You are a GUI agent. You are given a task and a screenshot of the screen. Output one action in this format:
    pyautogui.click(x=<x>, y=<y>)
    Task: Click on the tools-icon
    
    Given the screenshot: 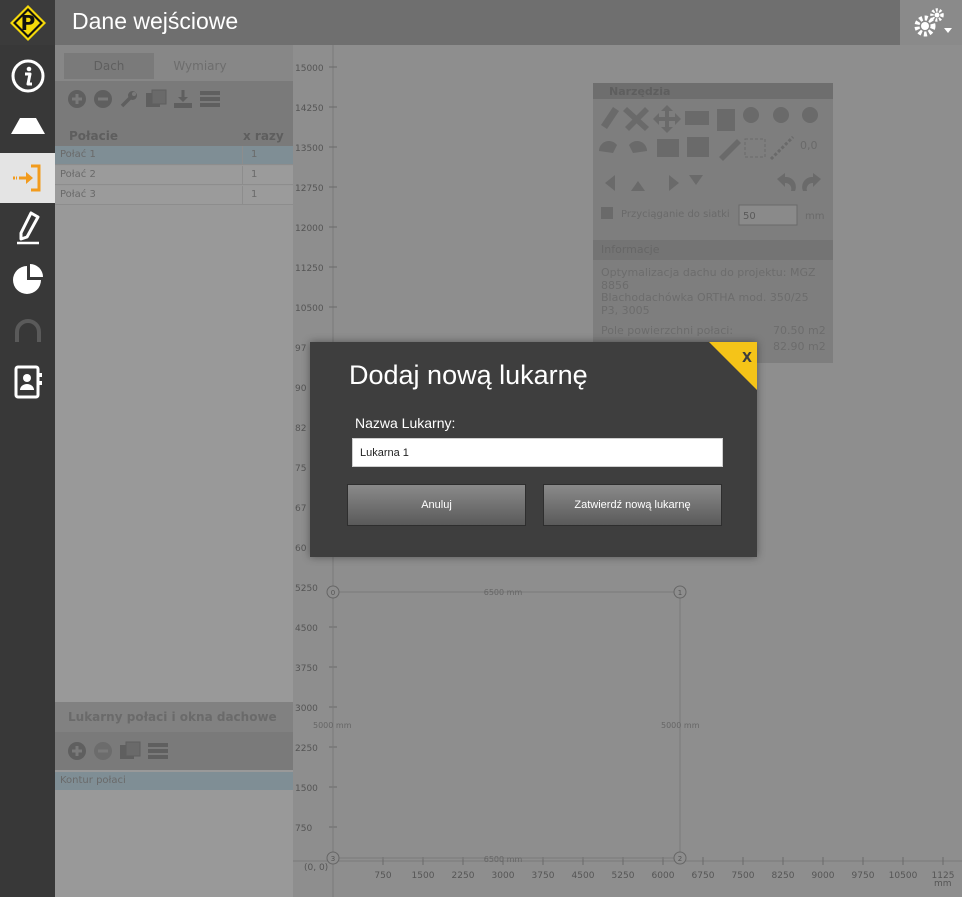 What is the action you would take?
    pyautogui.click(x=636, y=119)
    